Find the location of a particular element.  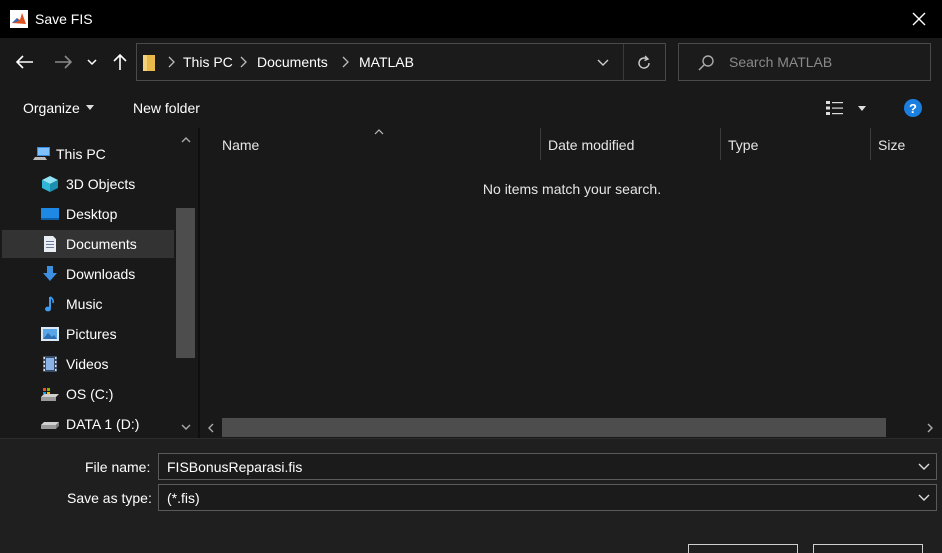

picture-icon is located at coordinates (50, 334).